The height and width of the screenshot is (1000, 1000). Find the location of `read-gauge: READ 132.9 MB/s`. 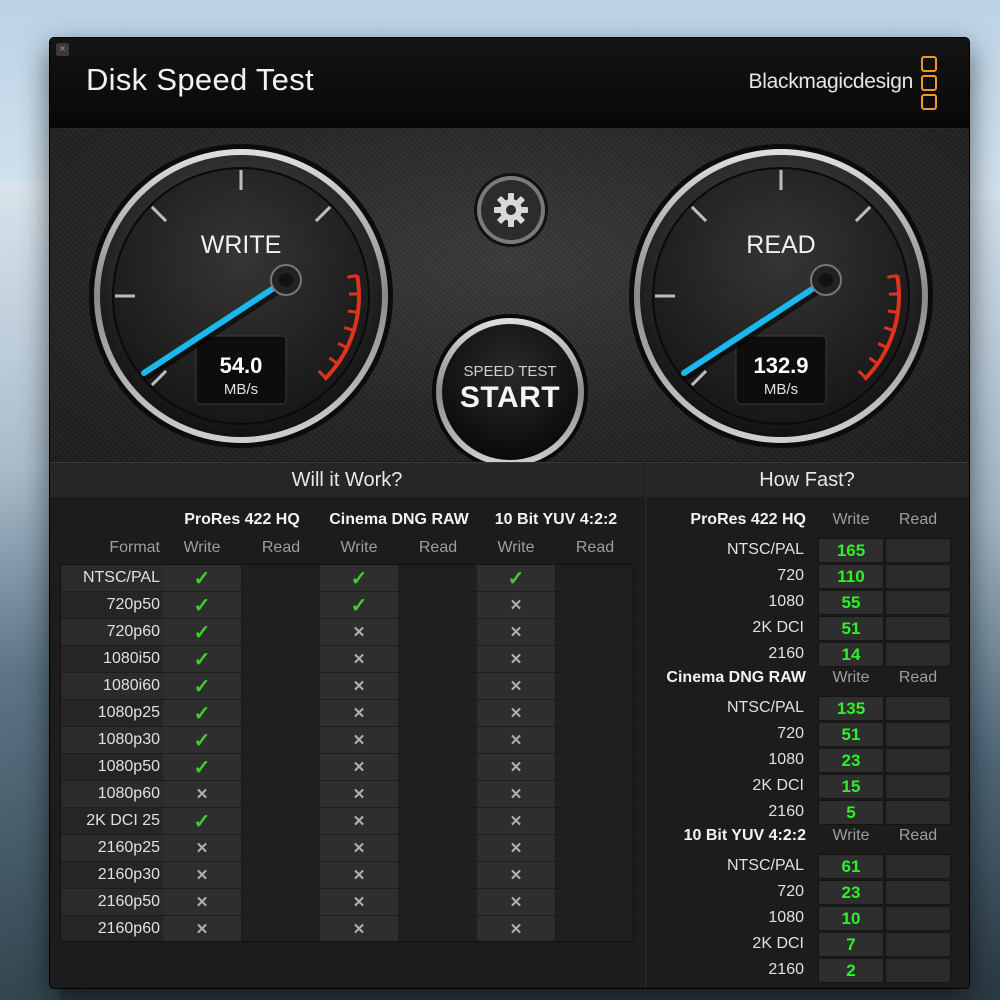

read-gauge: READ 132.9 MB/s is located at coordinates (781, 296).